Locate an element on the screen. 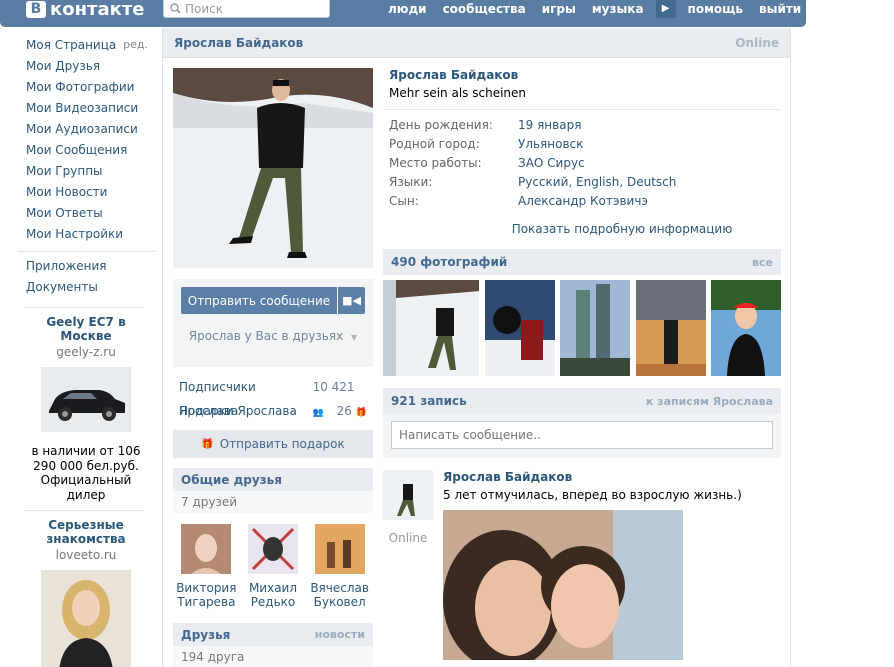  video-call-icon: ■◀ is located at coordinates (351, 300).